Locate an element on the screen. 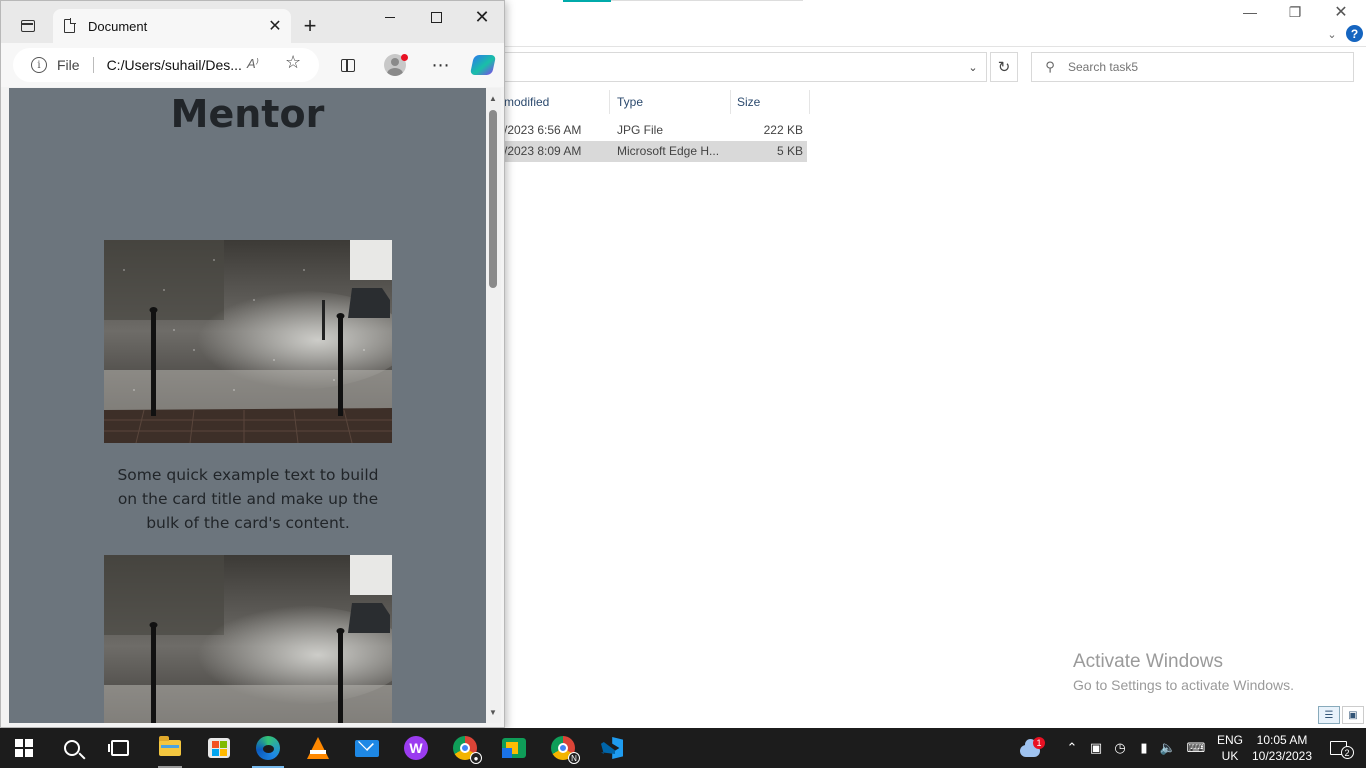 The width and height of the screenshot is (1366, 768). taskbar-file-explorer is located at coordinates (170, 748).